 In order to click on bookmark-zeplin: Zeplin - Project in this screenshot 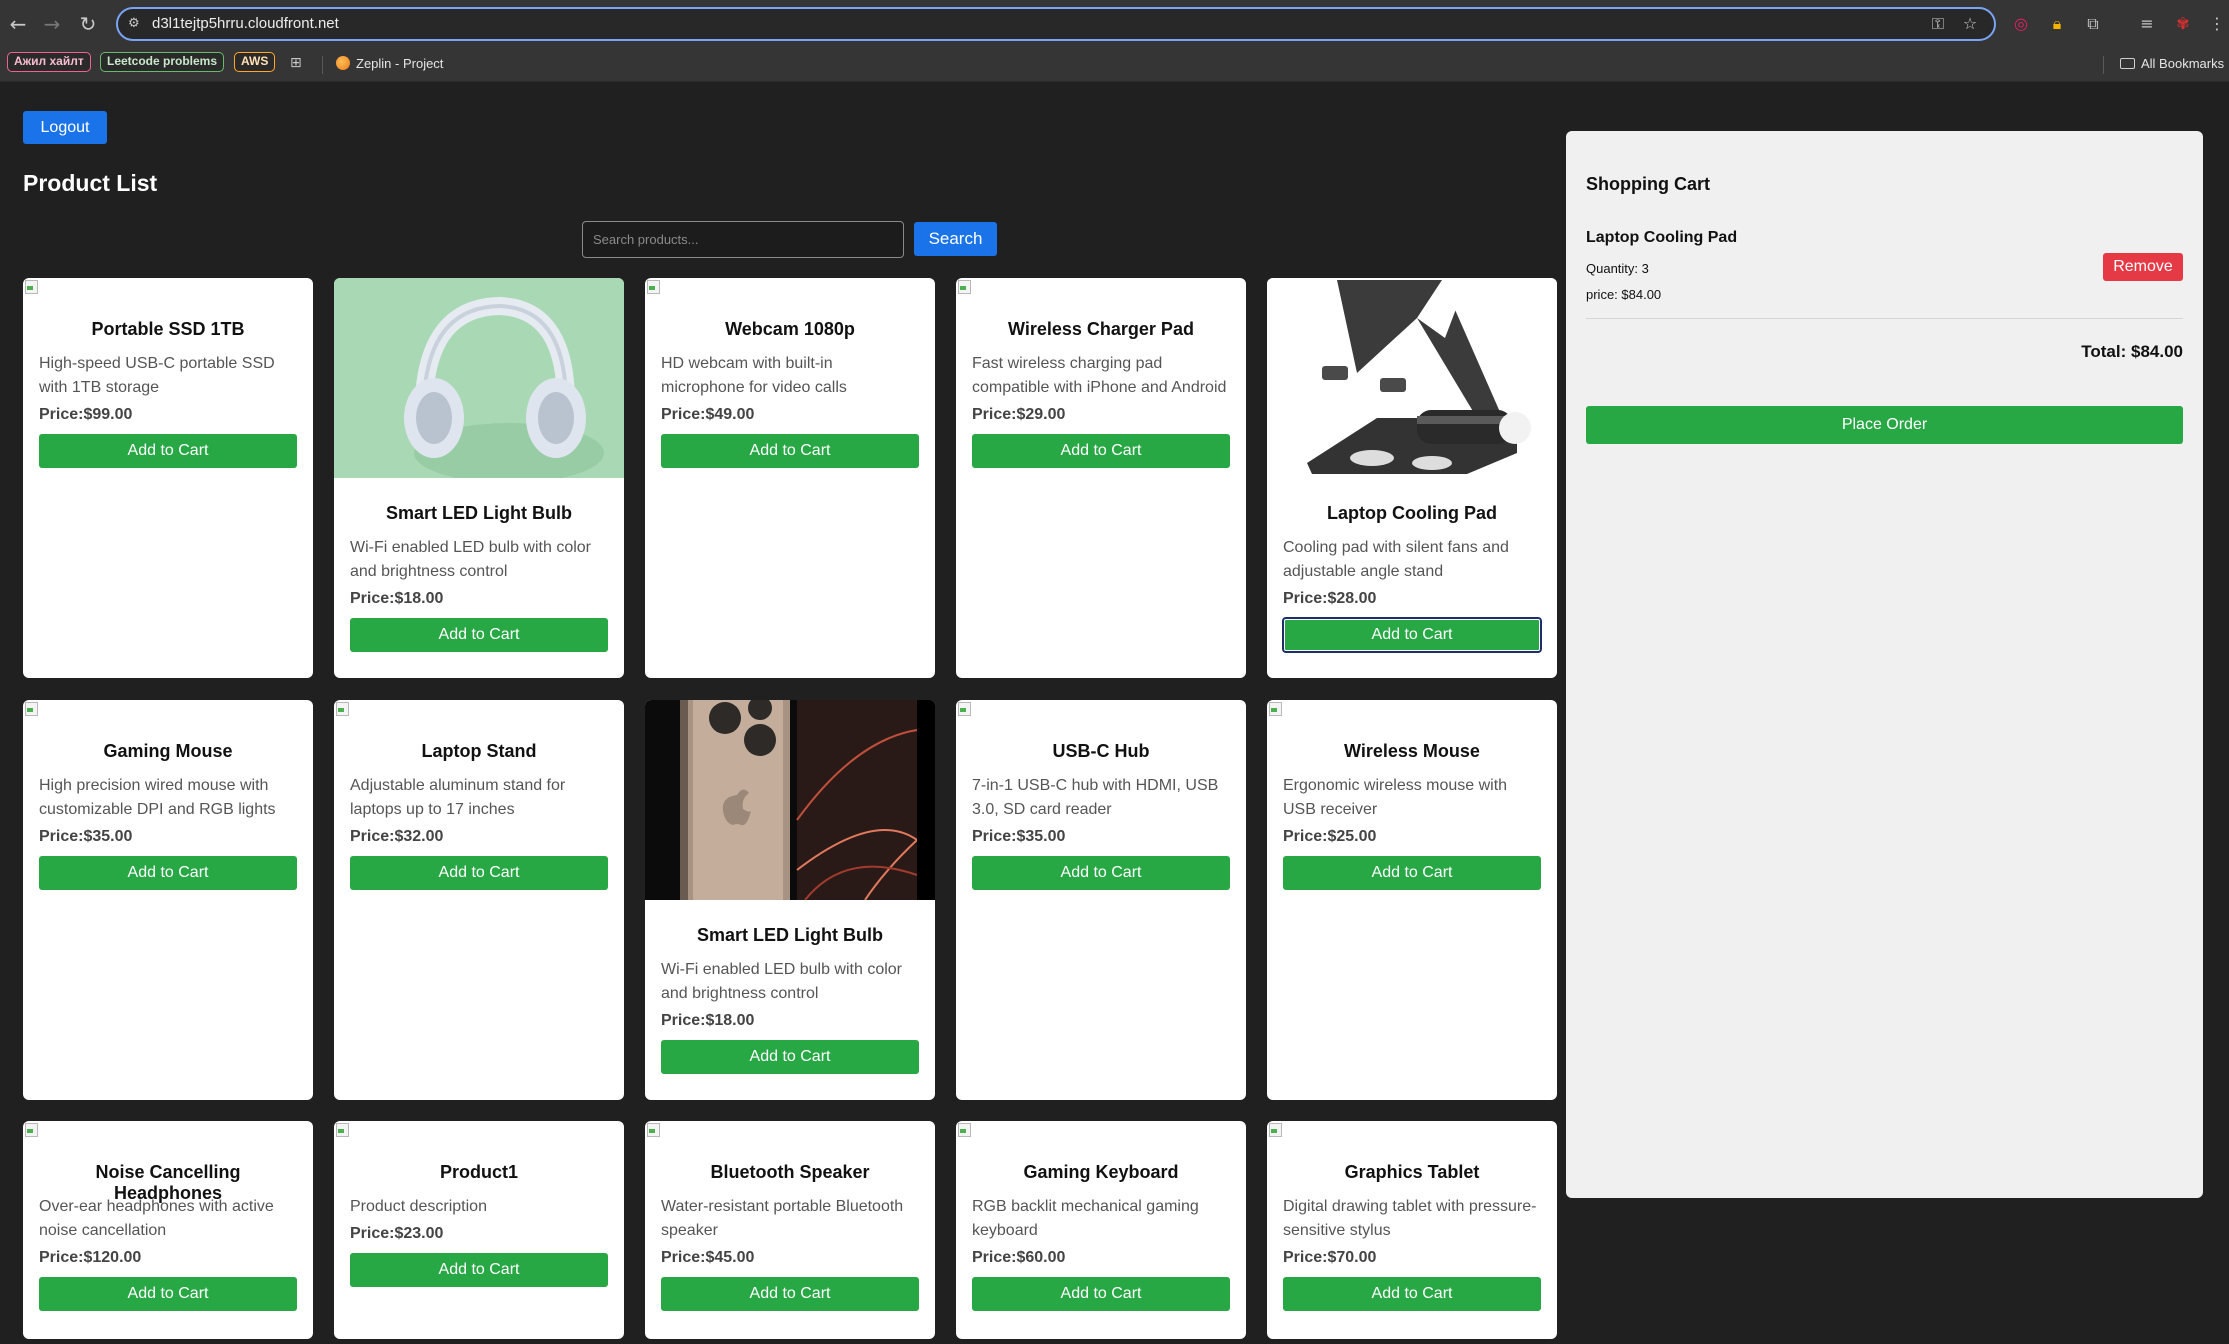, I will do `click(389, 64)`.